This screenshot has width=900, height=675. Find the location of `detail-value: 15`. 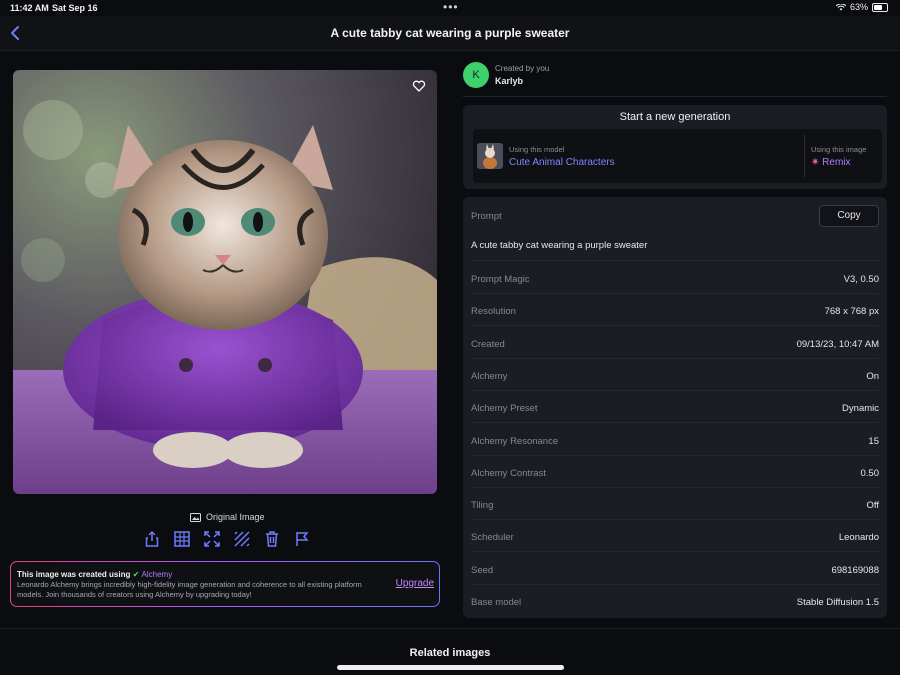

detail-value: 15 is located at coordinates (873, 441).